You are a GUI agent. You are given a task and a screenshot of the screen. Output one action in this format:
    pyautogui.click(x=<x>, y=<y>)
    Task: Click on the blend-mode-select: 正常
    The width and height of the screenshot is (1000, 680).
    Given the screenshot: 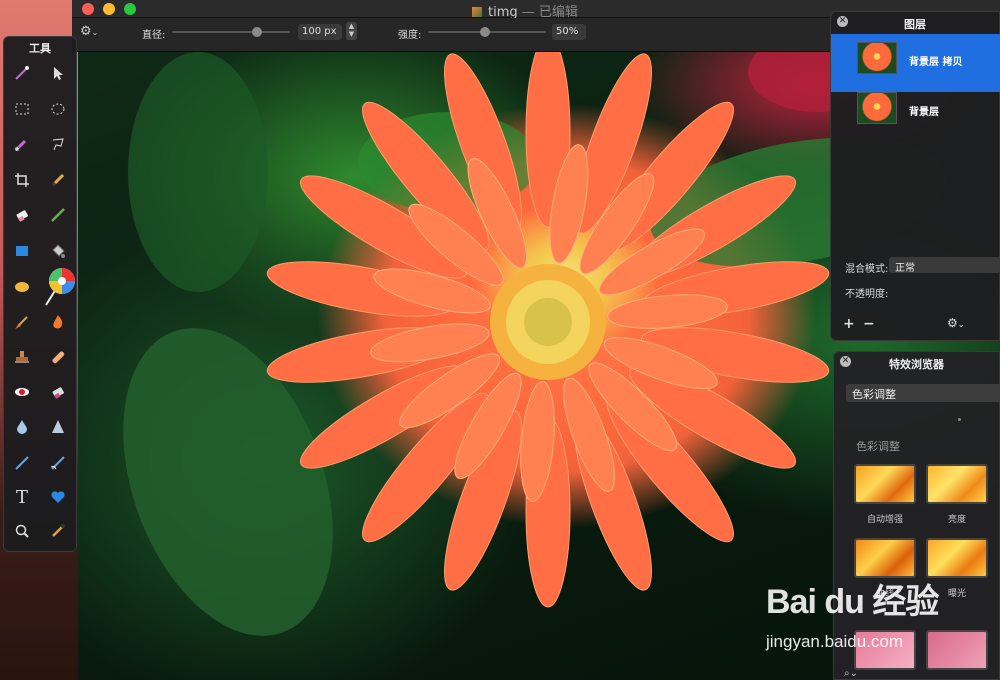 What is the action you would take?
    pyautogui.click(x=944, y=265)
    